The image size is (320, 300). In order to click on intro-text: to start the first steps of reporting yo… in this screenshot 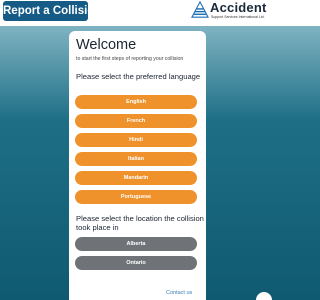, I will do `click(130, 59)`.